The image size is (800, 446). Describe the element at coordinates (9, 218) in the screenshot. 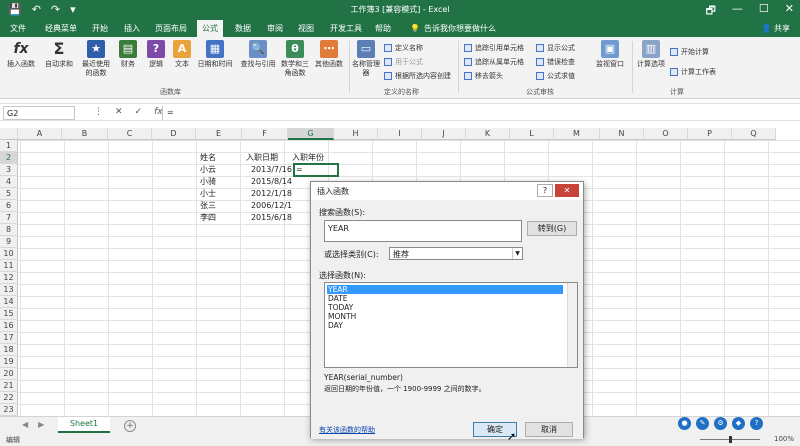

I see `row-header-7: 7` at that location.